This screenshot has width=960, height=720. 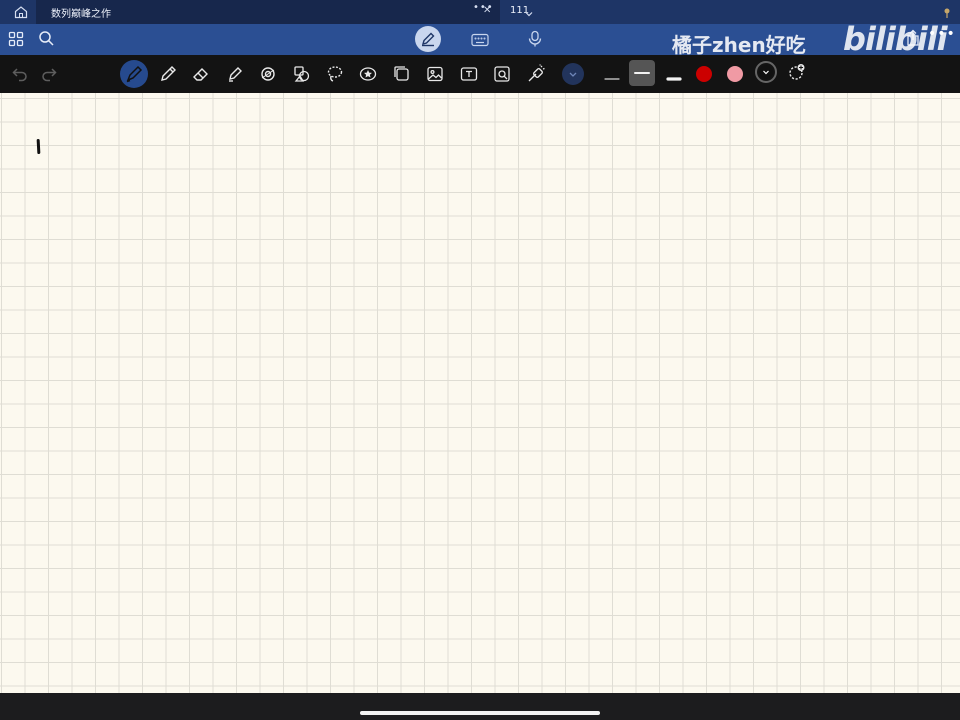 I want to click on image-search-icon, so click(x=502, y=74).